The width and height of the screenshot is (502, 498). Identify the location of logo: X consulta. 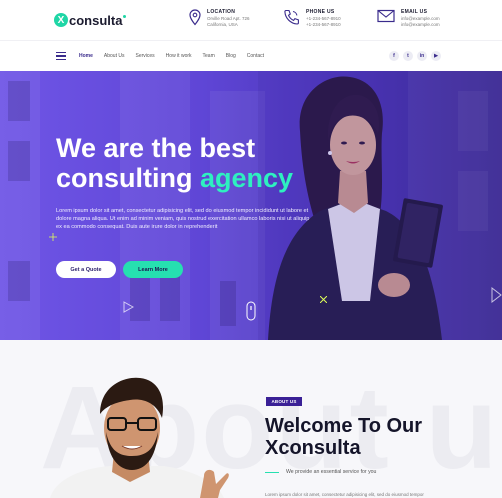
(90, 20).